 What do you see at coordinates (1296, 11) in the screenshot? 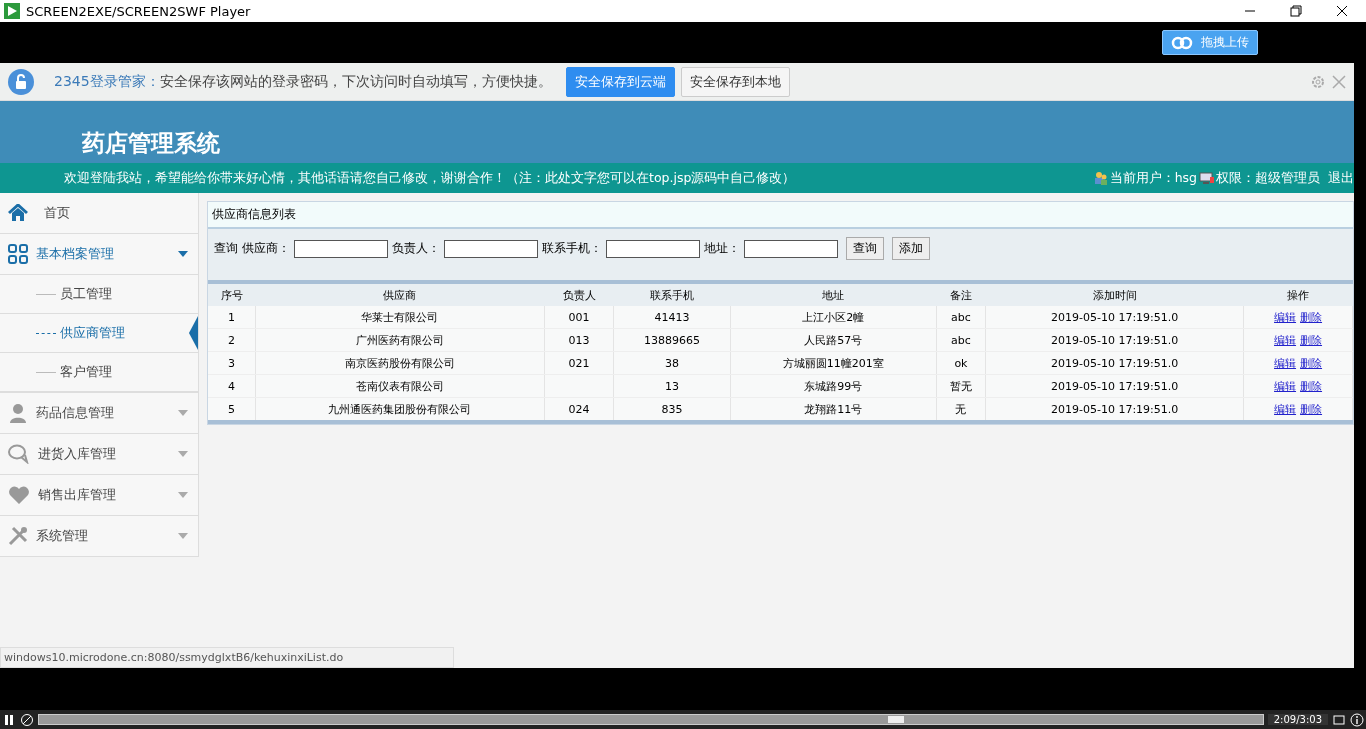
I see `restore-icon` at bounding box center [1296, 11].